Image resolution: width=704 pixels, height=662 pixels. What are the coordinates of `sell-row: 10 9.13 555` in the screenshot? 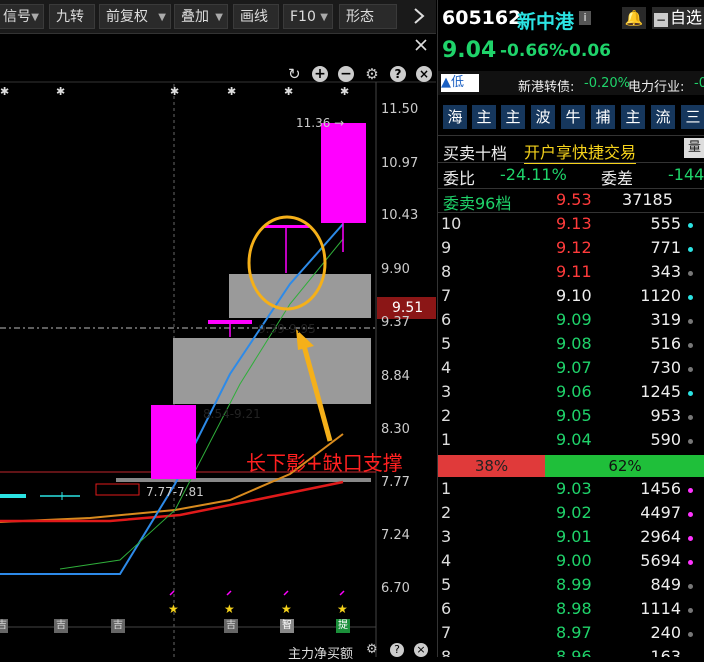 It's located at (571, 226).